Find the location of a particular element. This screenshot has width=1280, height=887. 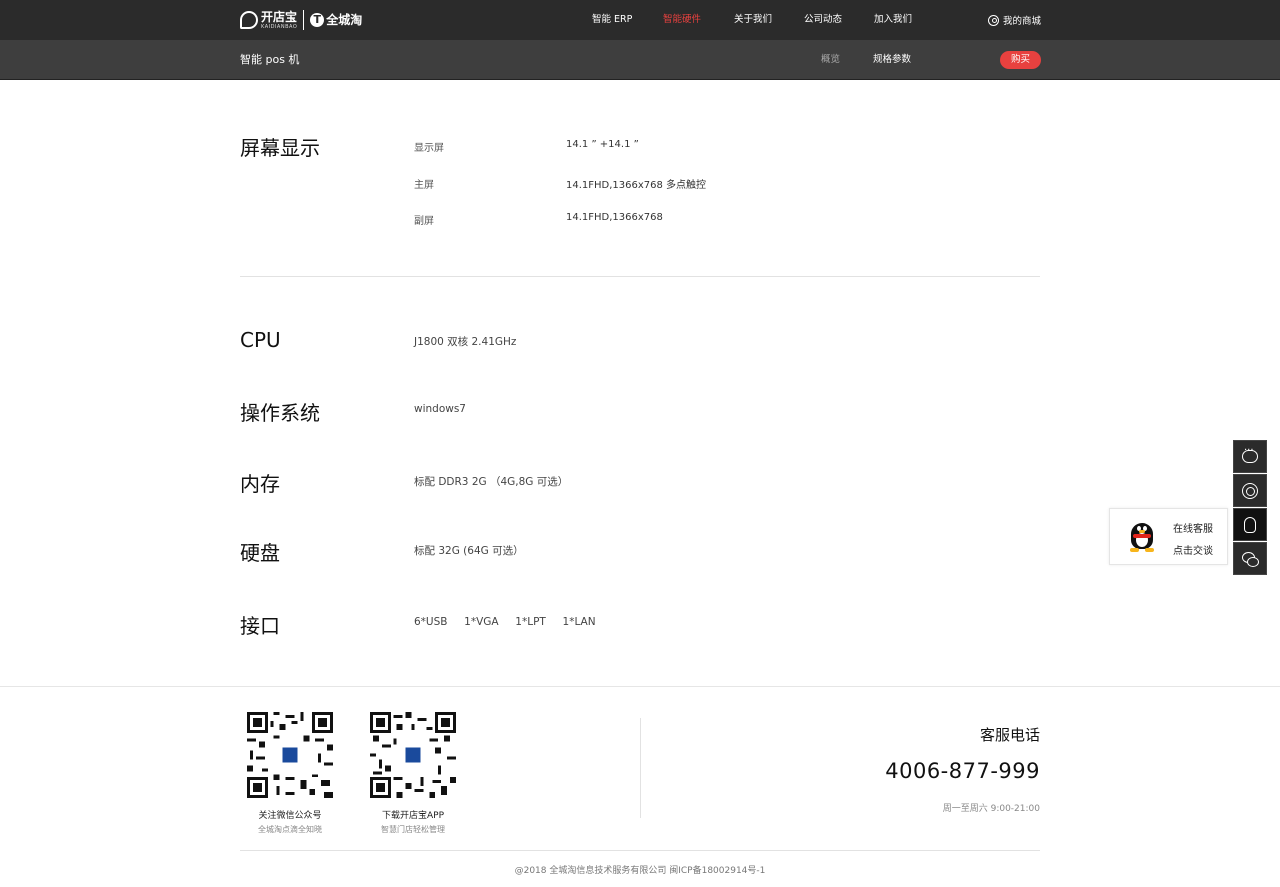

section-divider is located at coordinates (640, 276).